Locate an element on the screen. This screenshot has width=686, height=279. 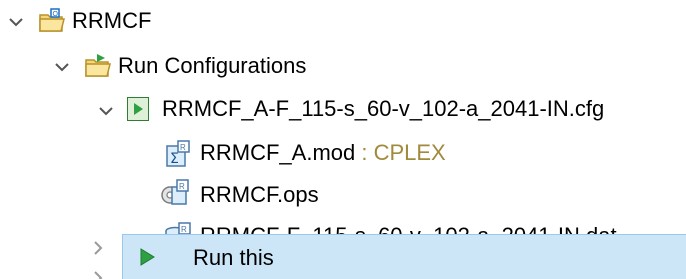
config-file-label: RRMCF_A-F_115-s_60-v_102-a_2041-IN.cfg is located at coordinates (383, 109).